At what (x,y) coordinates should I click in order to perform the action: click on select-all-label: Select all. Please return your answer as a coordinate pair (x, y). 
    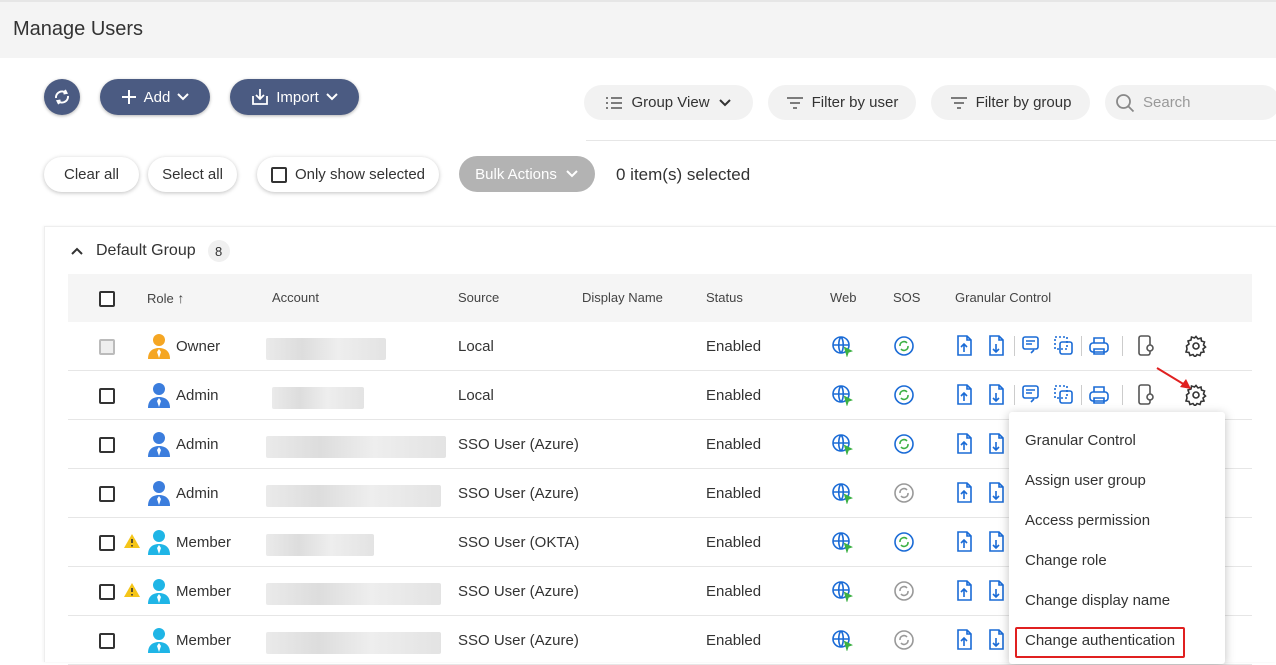
    Looking at the image, I should click on (192, 174).